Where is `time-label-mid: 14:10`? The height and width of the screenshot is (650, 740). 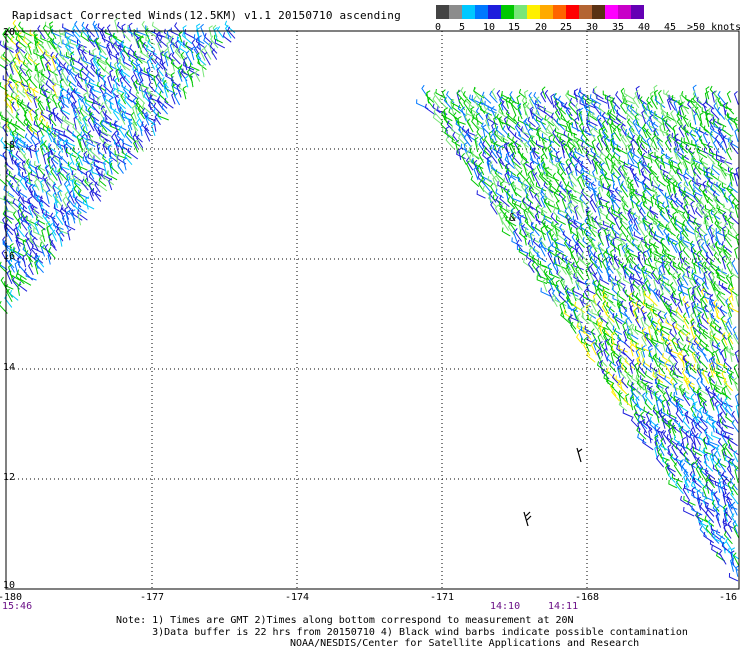
time-label-mid: 14:10 is located at coordinates (505, 606).